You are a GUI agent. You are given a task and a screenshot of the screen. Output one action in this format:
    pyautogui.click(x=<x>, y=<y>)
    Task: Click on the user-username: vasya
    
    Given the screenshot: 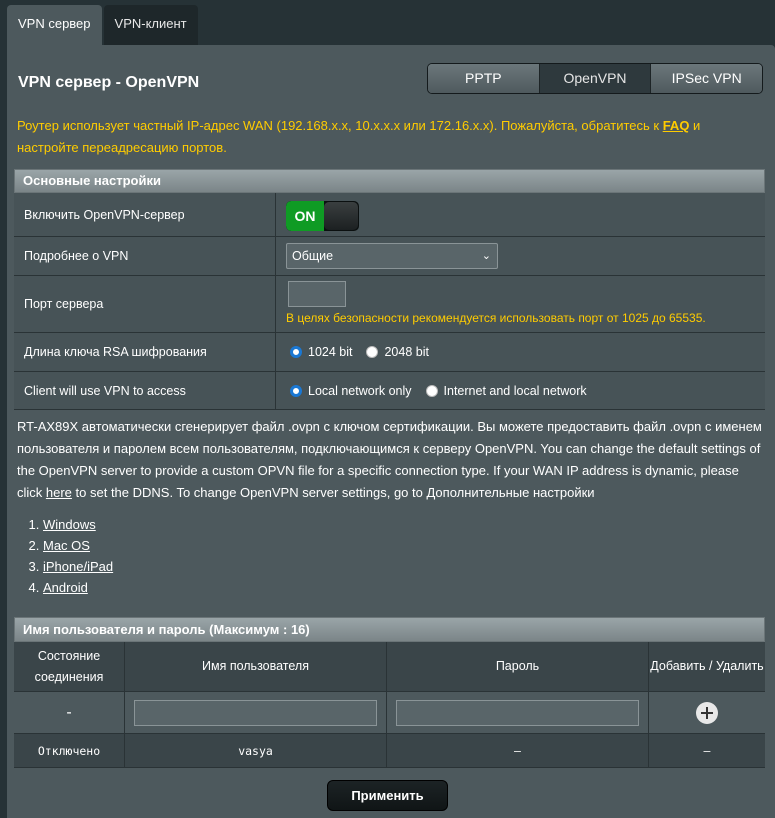 What is the action you would take?
    pyautogui.click(x=256, y=750)
    